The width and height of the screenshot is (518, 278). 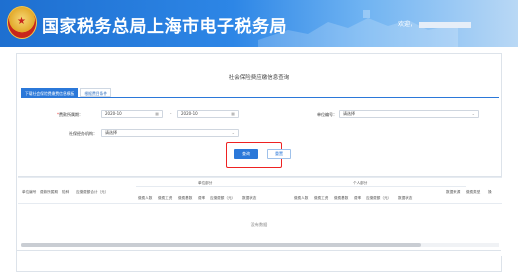 What do you see at coordinates (66, 192) in the screenshot?
I see `col-insurance-type: 险种` at bounding box center [66, 192].